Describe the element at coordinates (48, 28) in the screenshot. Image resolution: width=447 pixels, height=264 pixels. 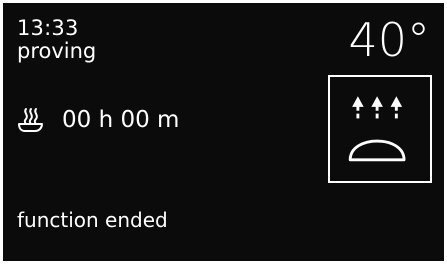
I see `clock: 13:33` at that location.